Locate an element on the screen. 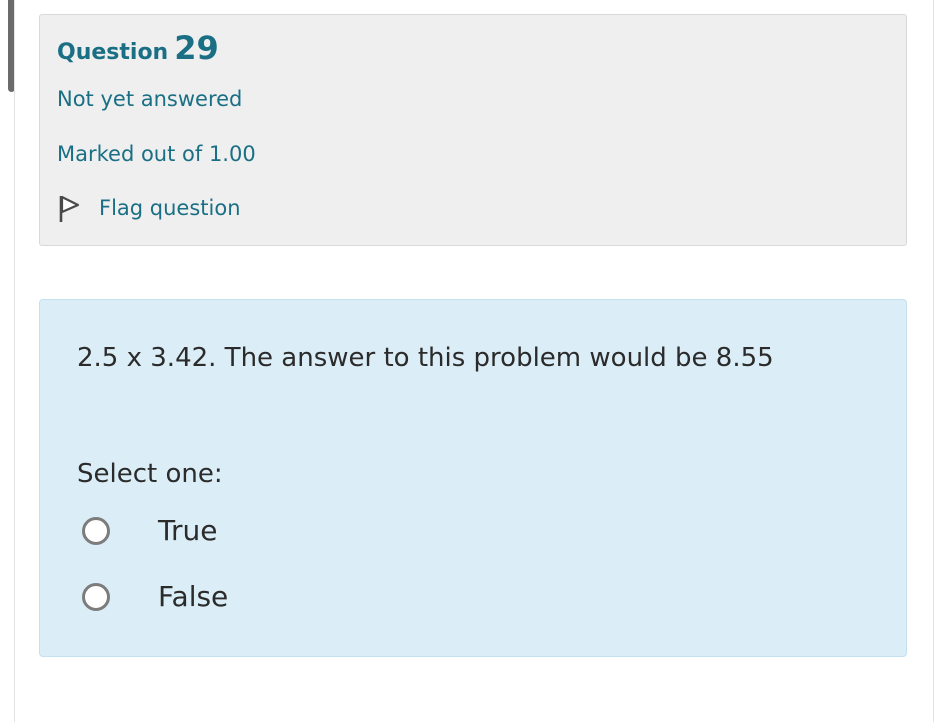  option-true: True is located at coordinates (149, 530).